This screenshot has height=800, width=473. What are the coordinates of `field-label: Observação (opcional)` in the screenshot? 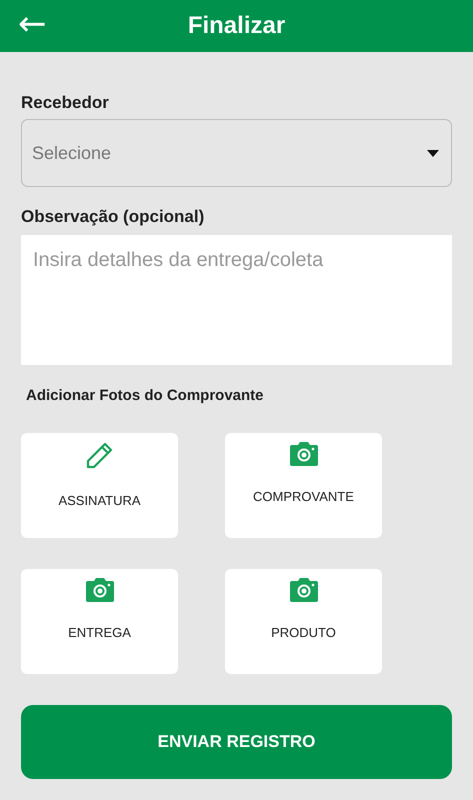 It's located at (113, 217).